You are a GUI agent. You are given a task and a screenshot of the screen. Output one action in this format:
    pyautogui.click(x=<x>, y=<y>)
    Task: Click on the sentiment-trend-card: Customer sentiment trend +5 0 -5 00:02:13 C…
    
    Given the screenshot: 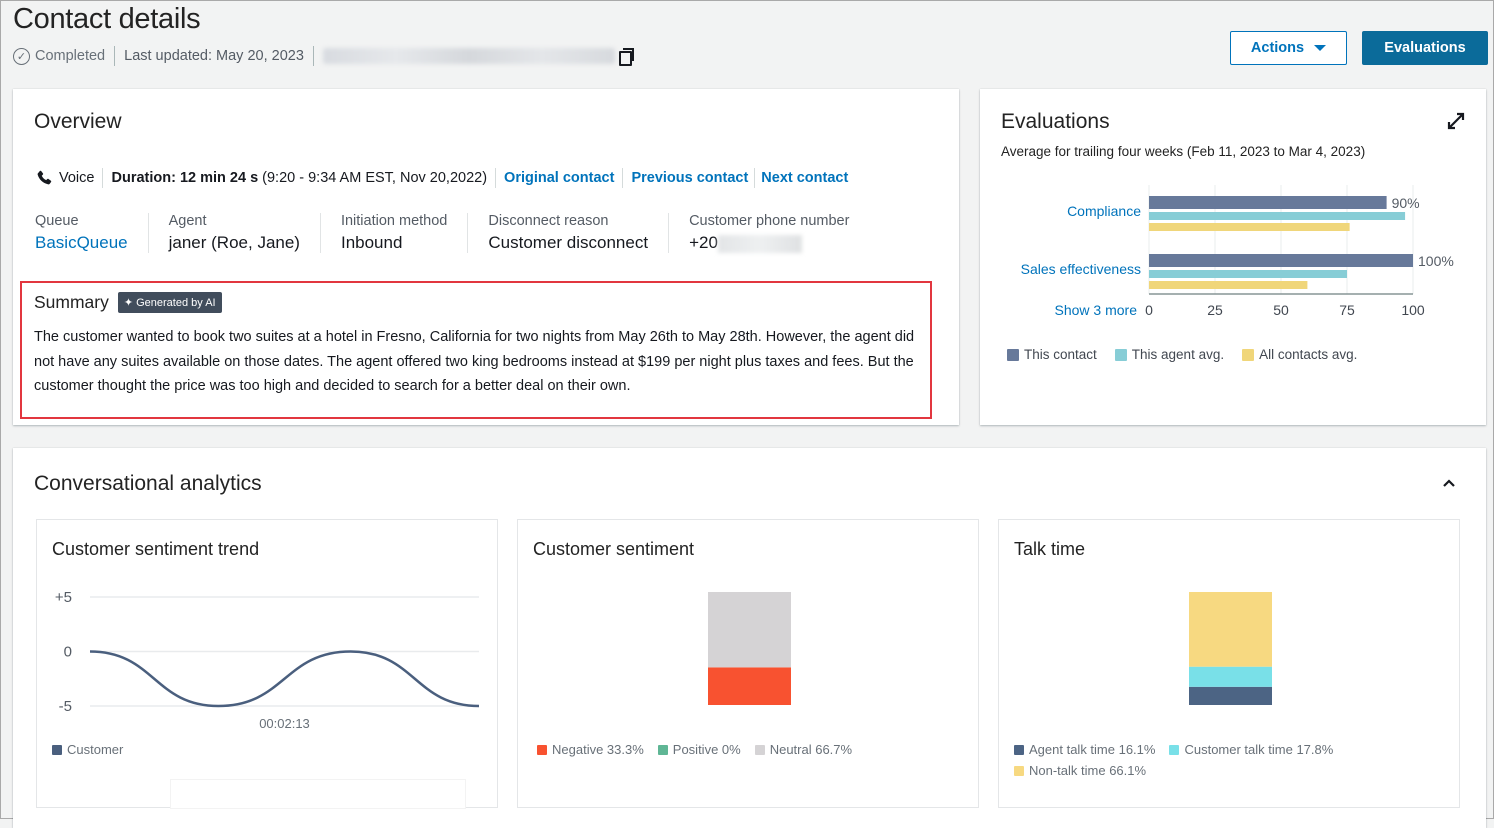 What is the action you would take?
    pyautogui.click(x=267, y=664)
    